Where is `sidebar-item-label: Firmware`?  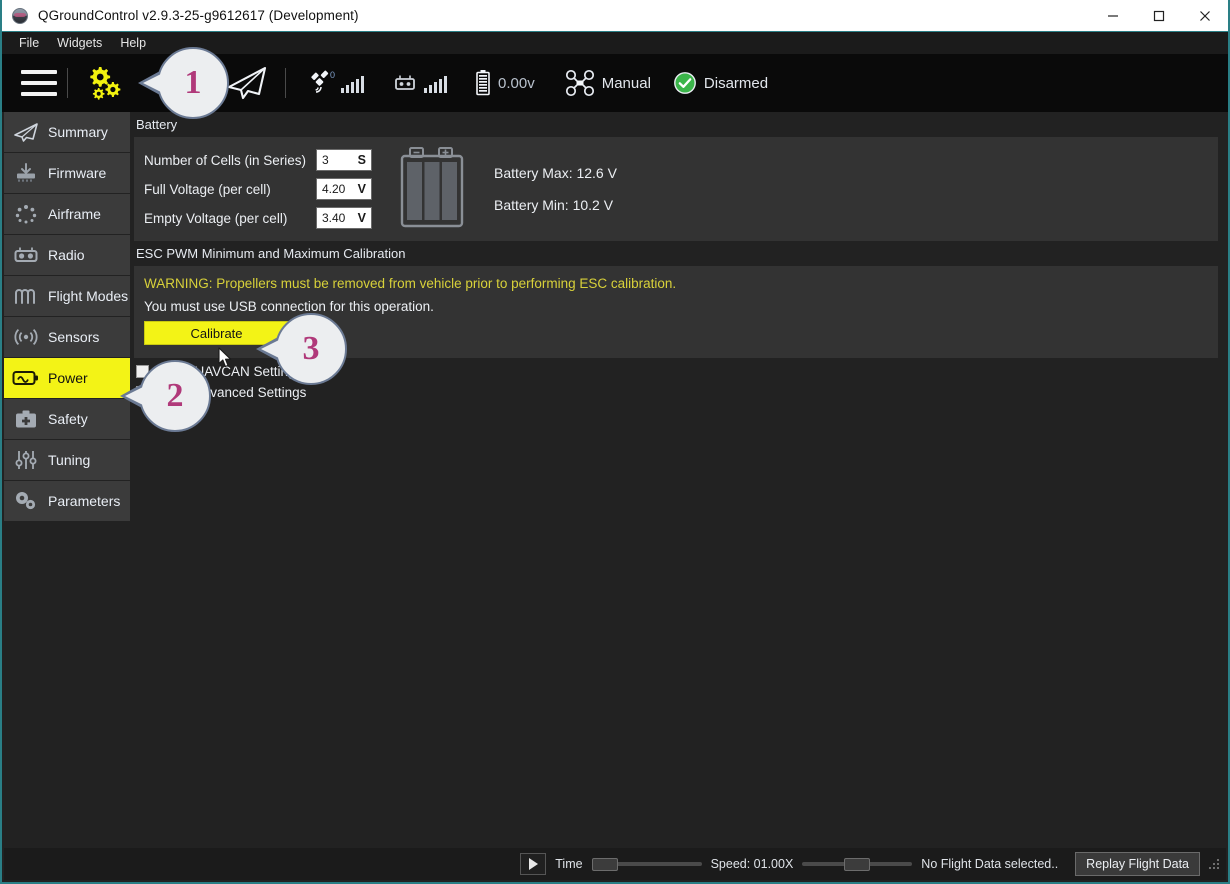 sidebar-item-label: Firmware is located at coordinates (77, 173).